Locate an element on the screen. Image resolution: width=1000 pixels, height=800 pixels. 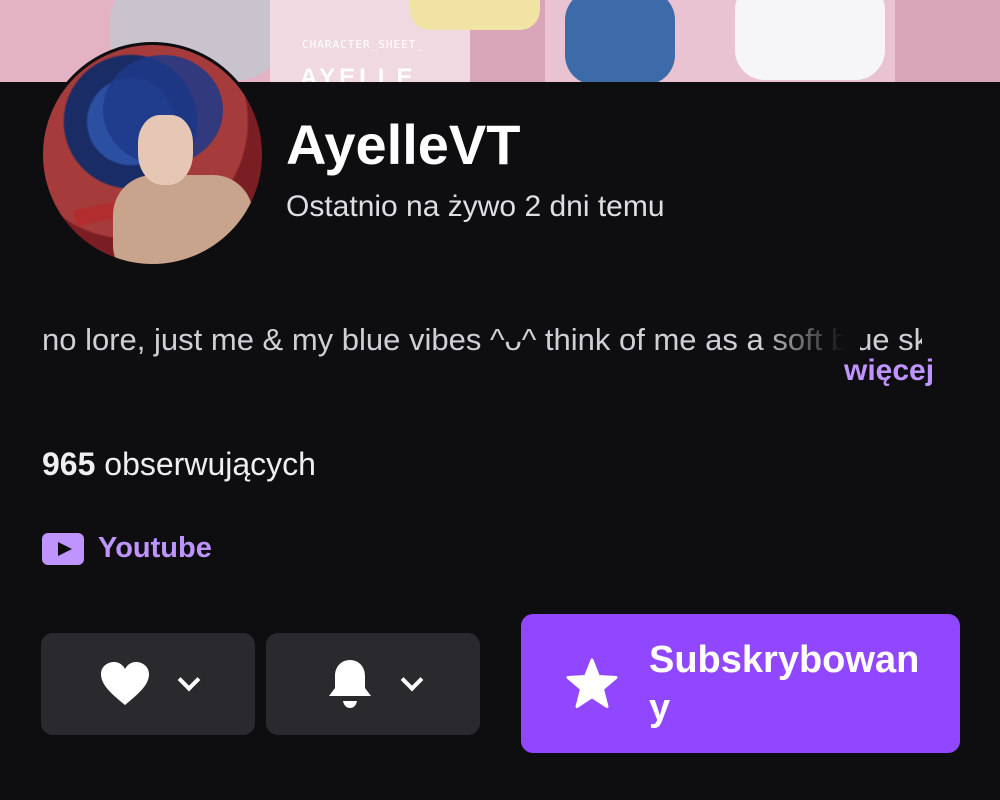
subscribe-label: Subskrybowany is located at coordinates (784, 684).